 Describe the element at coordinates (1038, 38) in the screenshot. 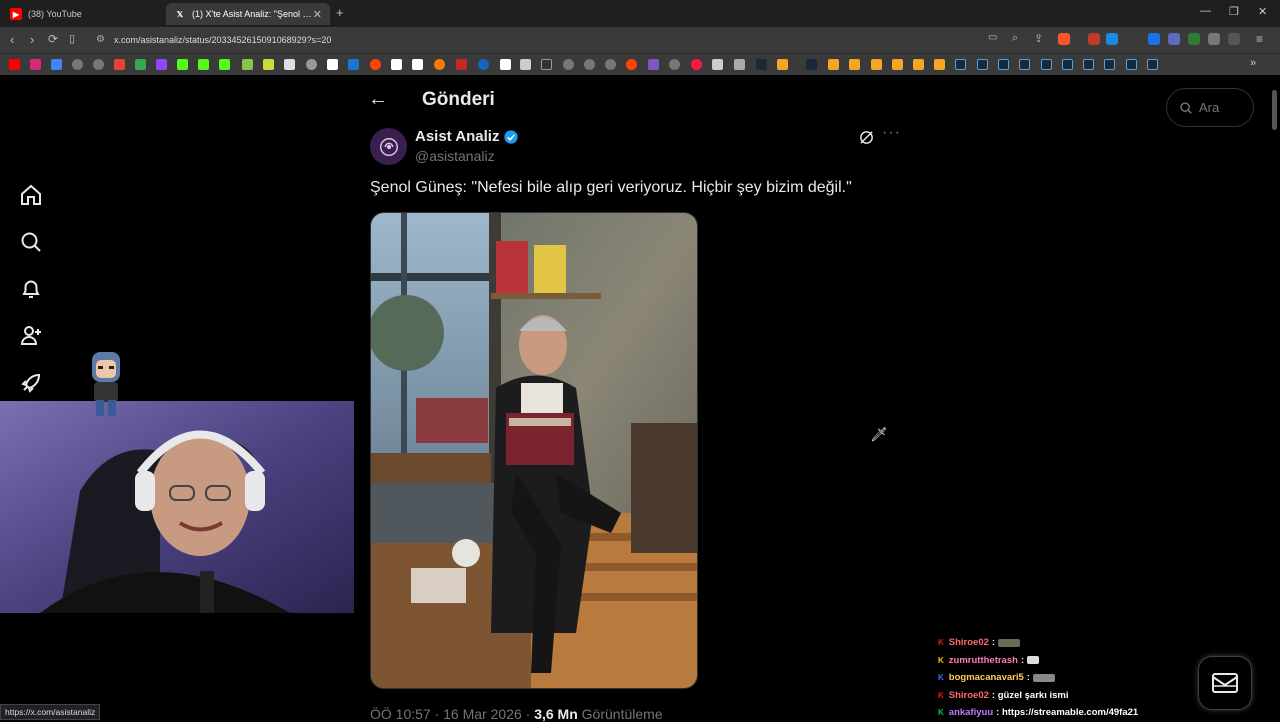

I see `share-icon: ⇪` at that location.